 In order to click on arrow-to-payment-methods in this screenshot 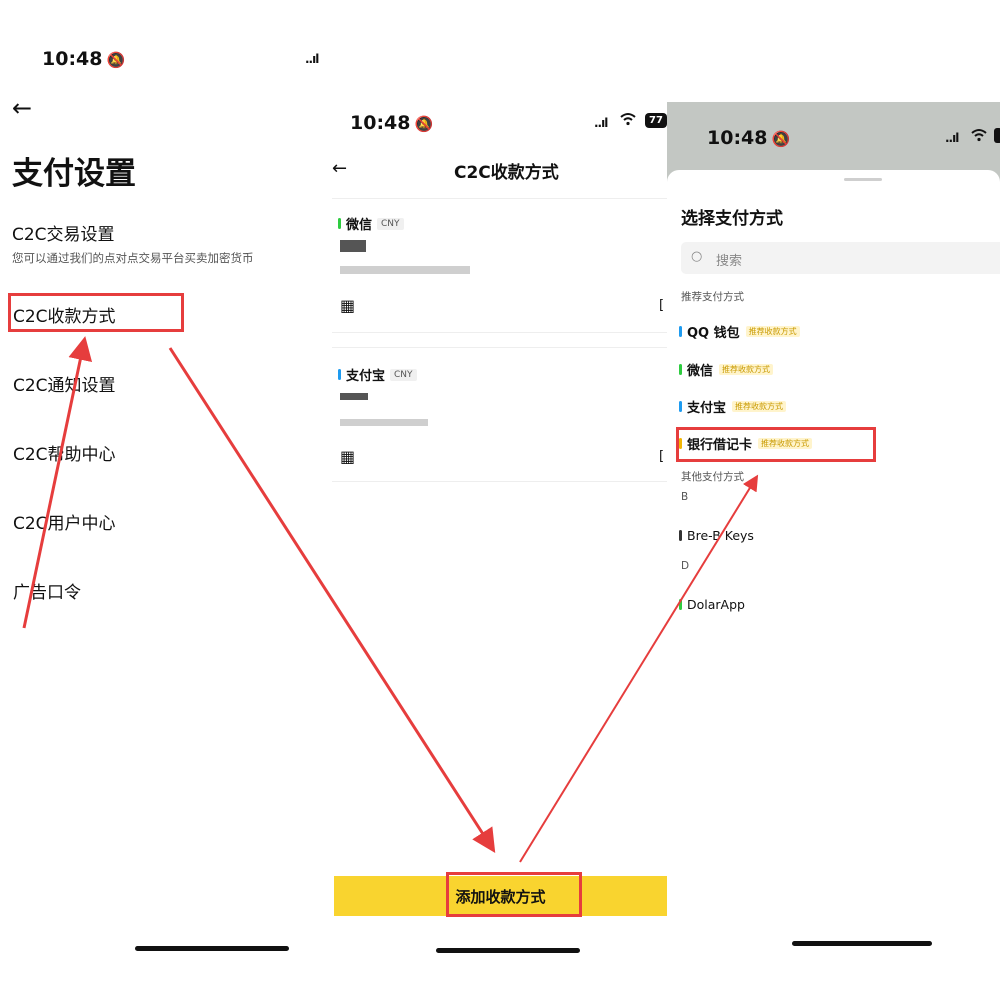, I will do `click(57, 482)`.